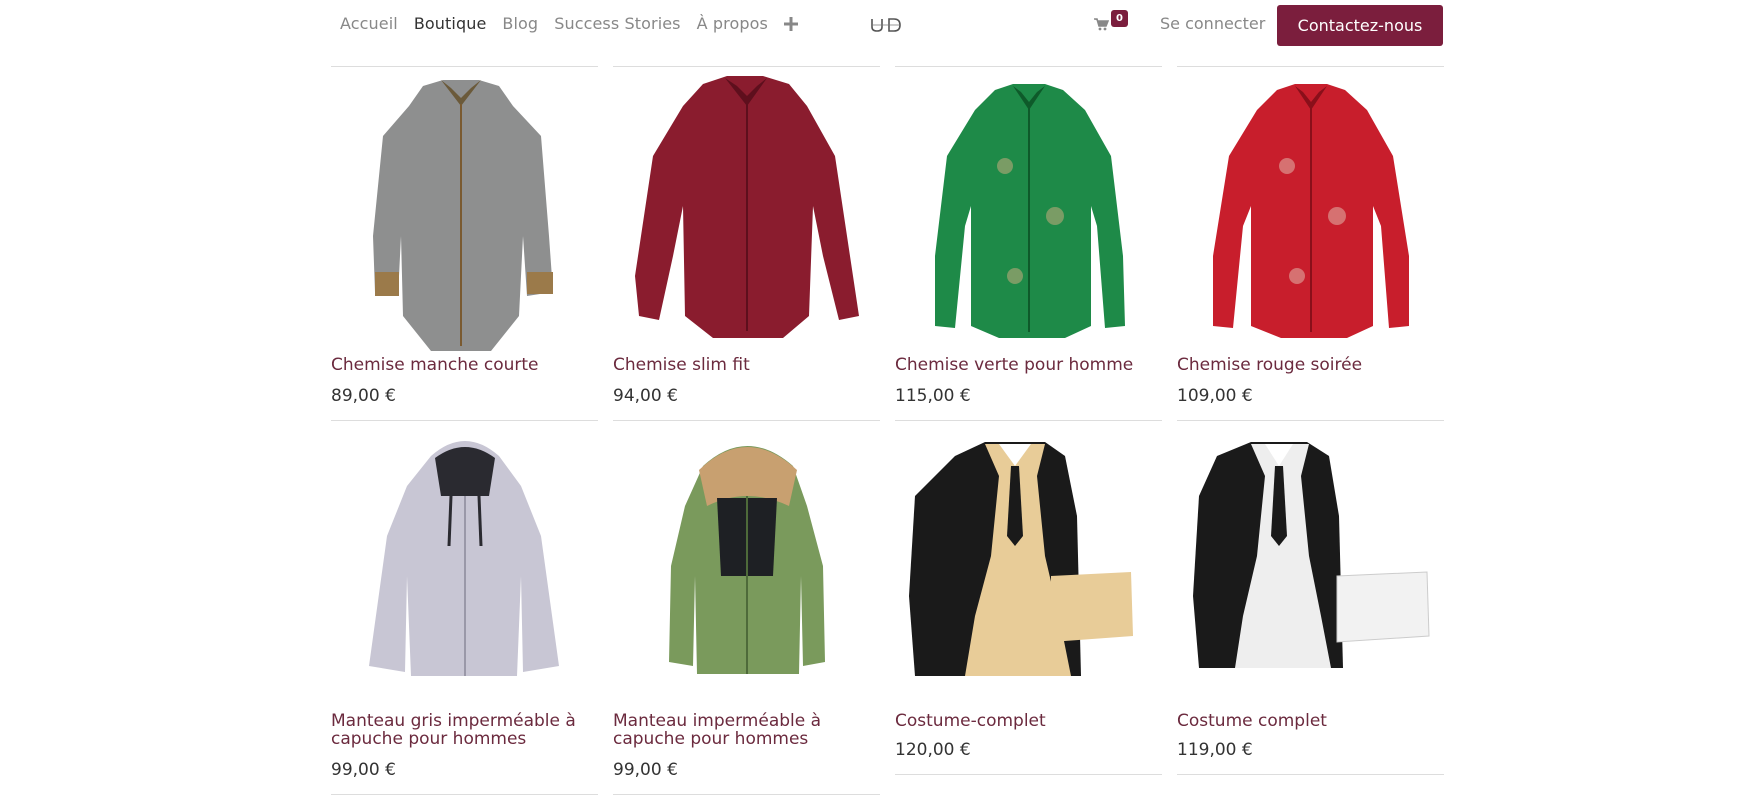 The width and height of the screenshot is (1741, 801). What do you see at coordinates (790, 24) in the screenshot?
I see `plus-icon` at bounding box center [790, 24].